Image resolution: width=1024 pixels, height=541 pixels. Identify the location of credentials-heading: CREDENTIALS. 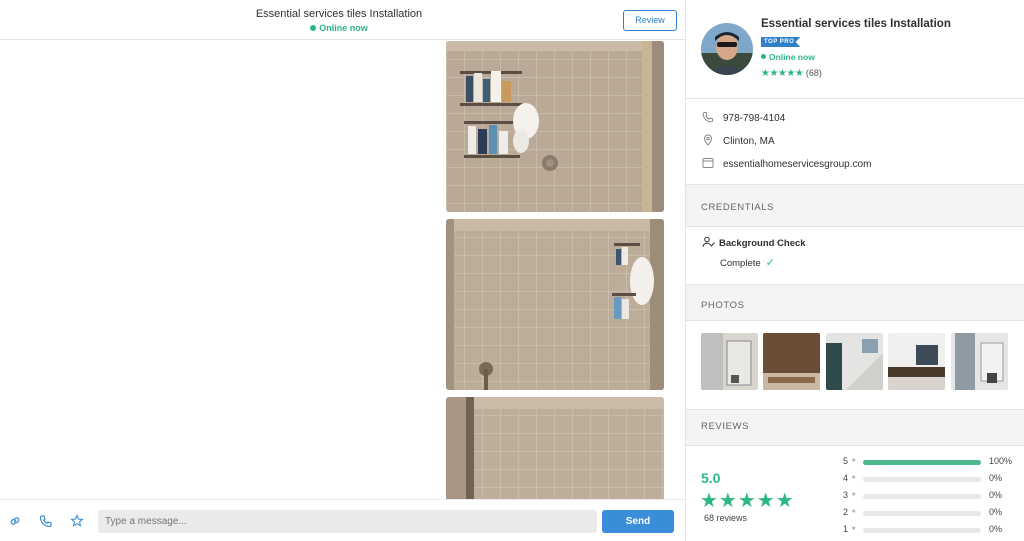
(738, 207).